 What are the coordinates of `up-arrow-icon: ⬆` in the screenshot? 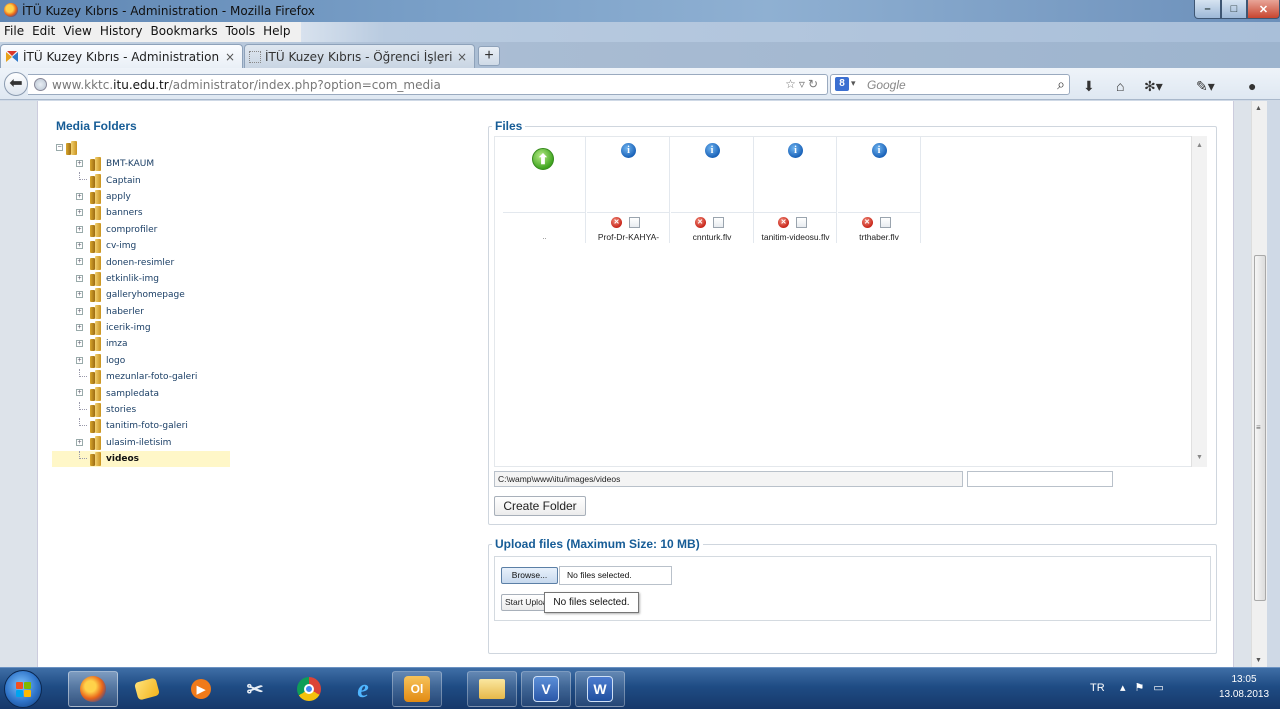 It's located at (543, 159).